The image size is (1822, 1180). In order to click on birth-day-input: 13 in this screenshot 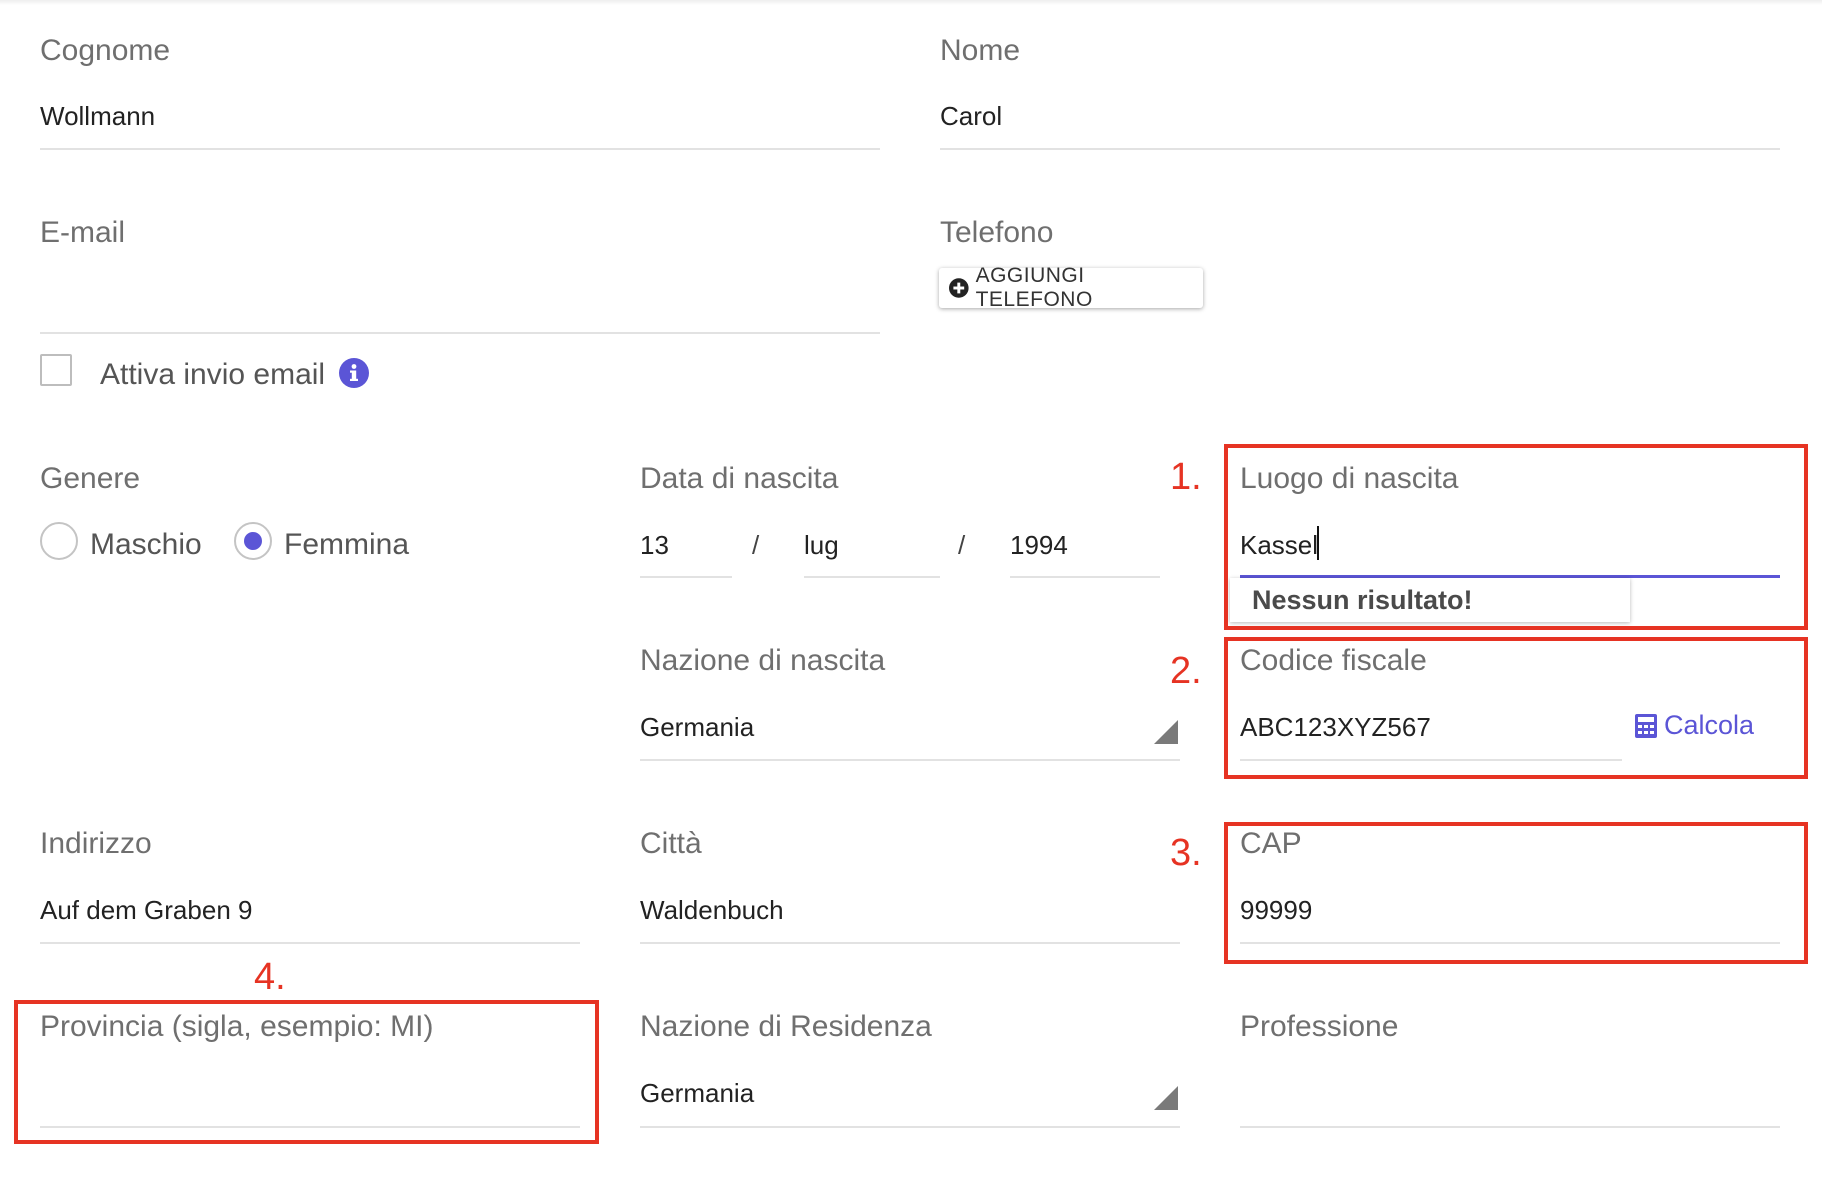, I will do `click(654, 545)`.